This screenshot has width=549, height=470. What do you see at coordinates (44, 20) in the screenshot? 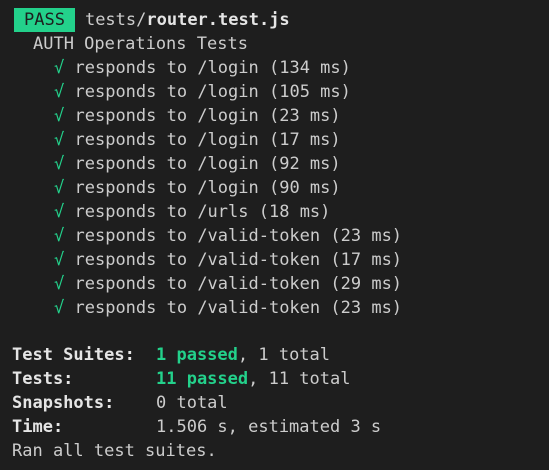
I see `pass-badge: PASS` at bounding box center [44, 20].